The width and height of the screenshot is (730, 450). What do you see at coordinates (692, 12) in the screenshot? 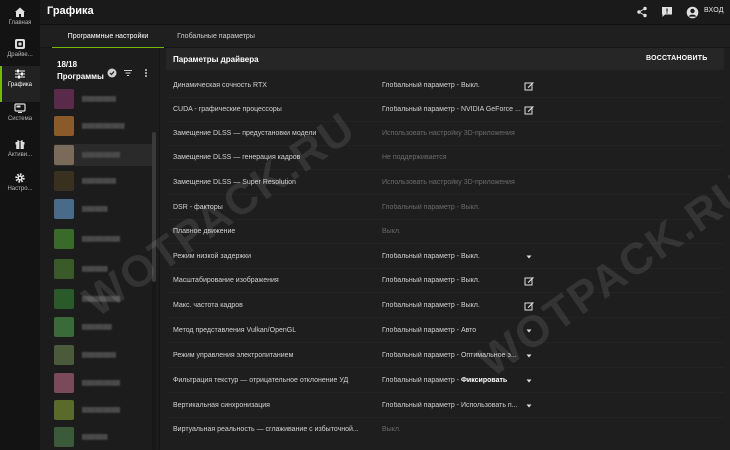
I see `avatar-icon` at bounding box center [692, 12].